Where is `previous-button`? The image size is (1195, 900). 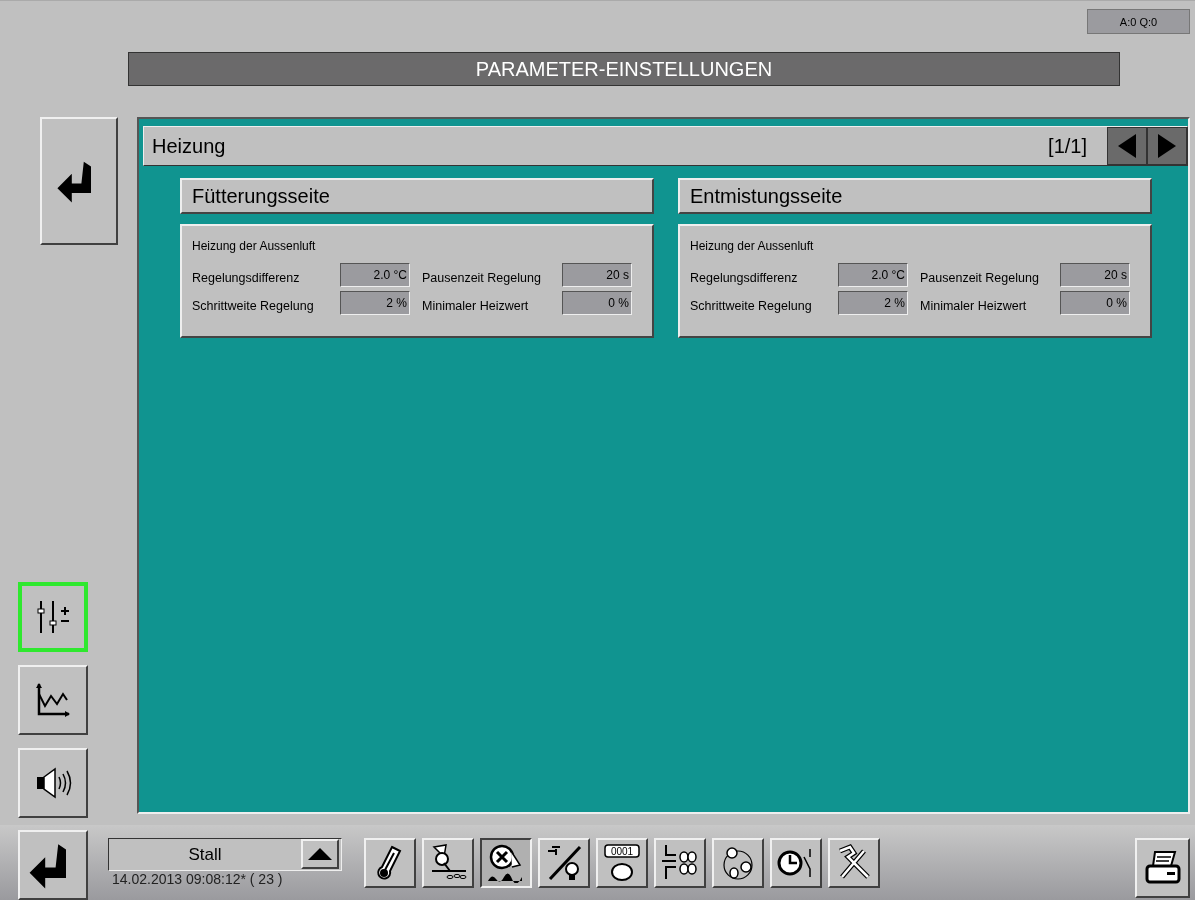 previous-button is located at coordinates (1127, 146).